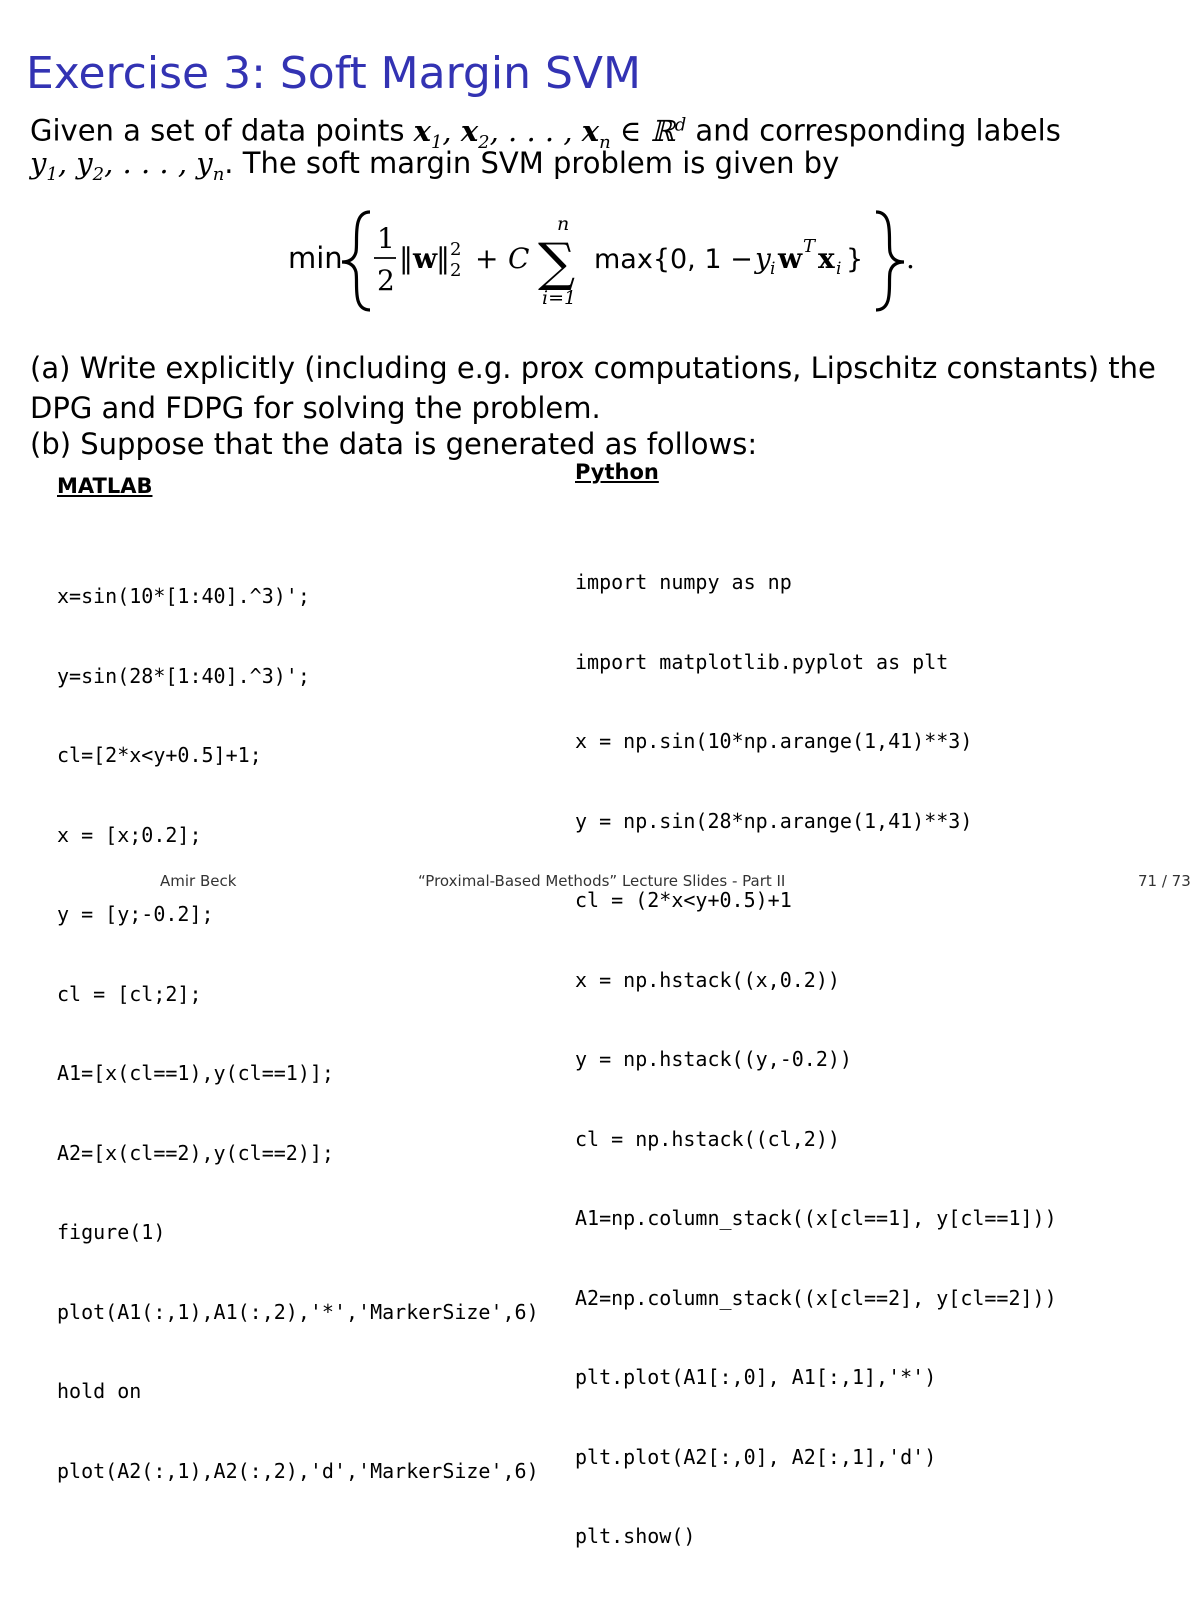 The height and width of the screenshot is (1603, 1203). What do you see at coordinates (707, 1138) in the screenshot?
I see `python-code-line: cl = np.hstack((cl,2))` at bounding box center [707, 1138].